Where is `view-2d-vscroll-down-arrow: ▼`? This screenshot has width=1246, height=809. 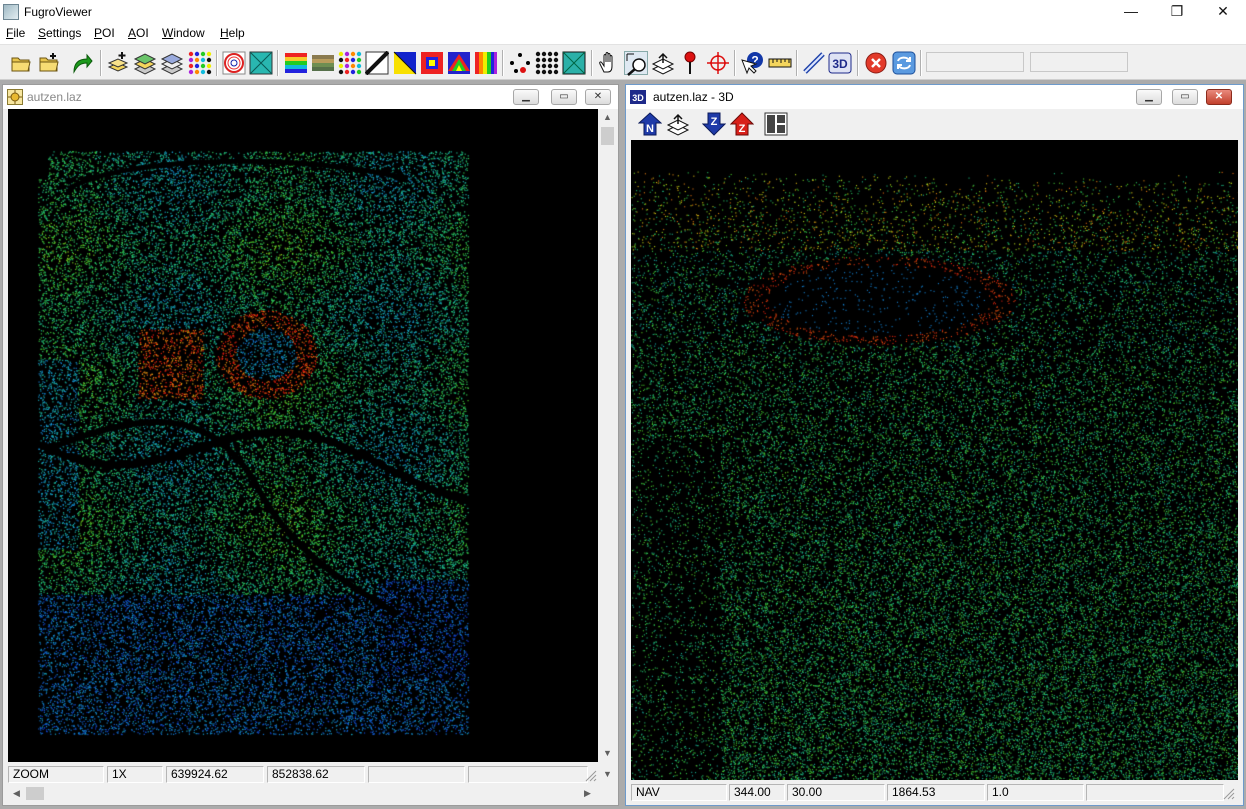
view-2d-vscroll-down-arrow: ▼ is located at coordinates (607, 774).